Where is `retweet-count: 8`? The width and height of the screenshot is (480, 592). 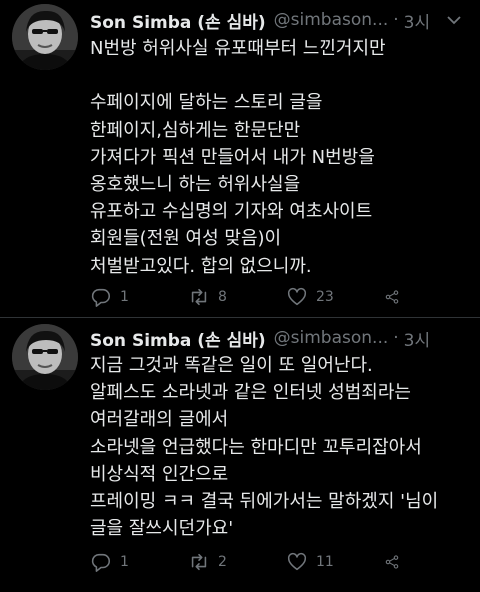
retweet-count: 8 is located at coordinates (222, 297).